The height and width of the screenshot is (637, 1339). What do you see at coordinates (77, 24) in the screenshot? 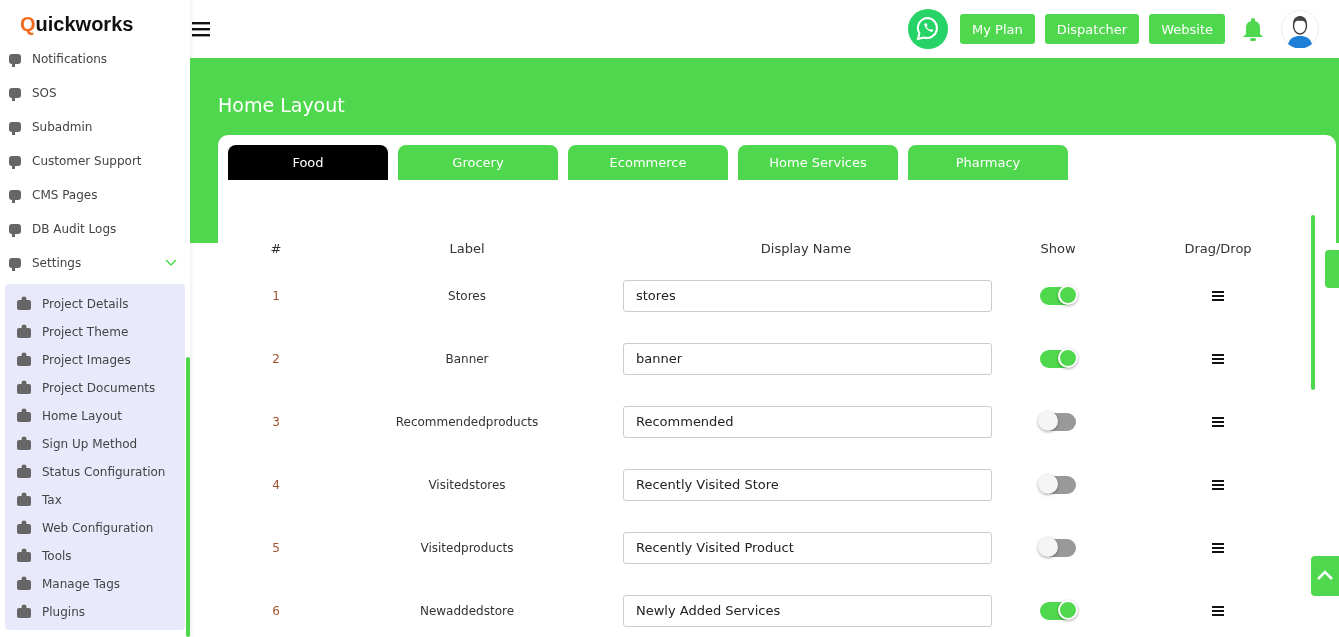
I see `logo: Quickworks` at bounding box center [77, 24].